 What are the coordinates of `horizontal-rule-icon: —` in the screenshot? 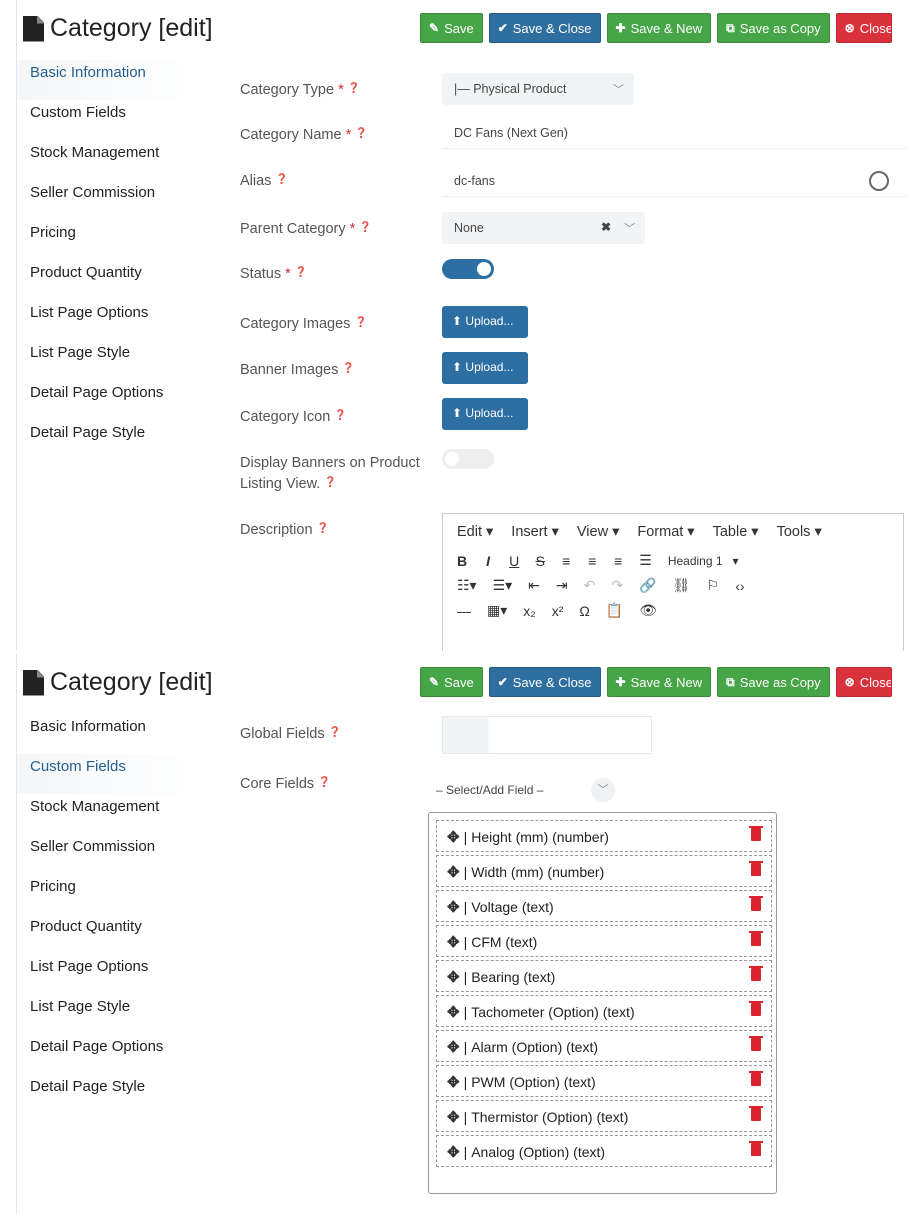 It's located at (464, 611).